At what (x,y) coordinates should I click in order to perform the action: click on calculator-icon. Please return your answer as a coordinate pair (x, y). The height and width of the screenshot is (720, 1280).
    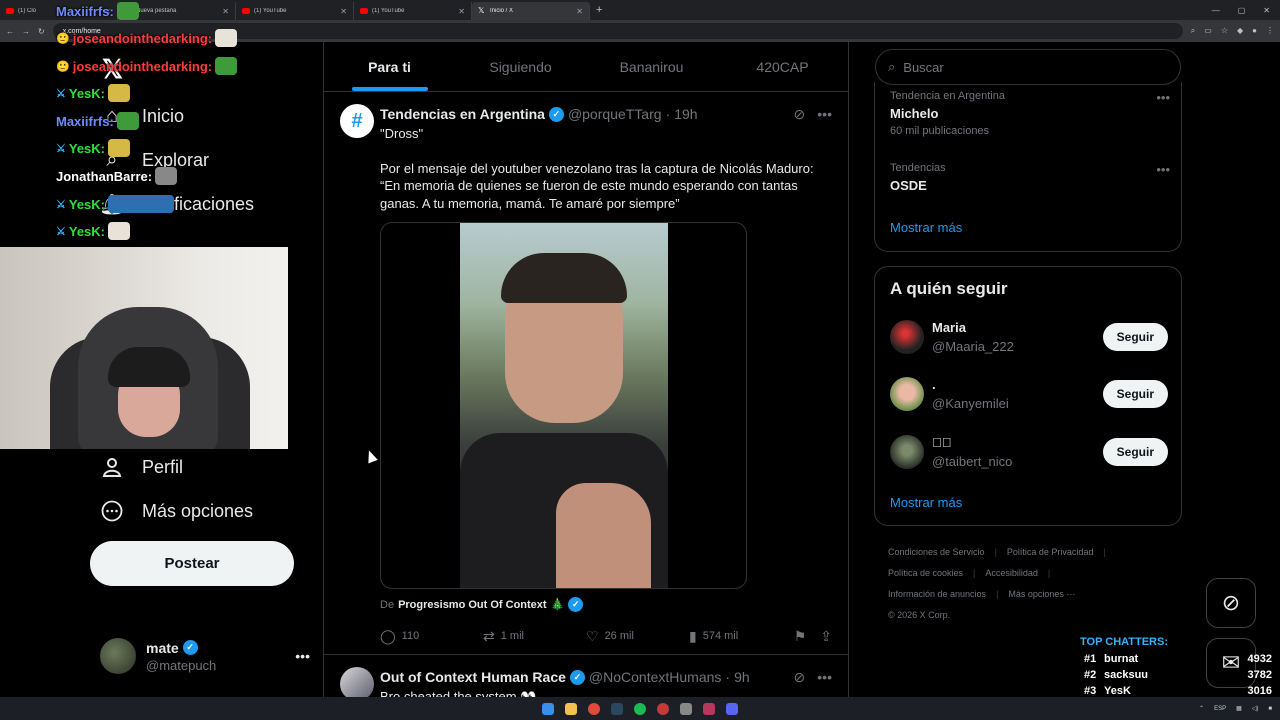
    Looking at the image, I should click on (686, 708).